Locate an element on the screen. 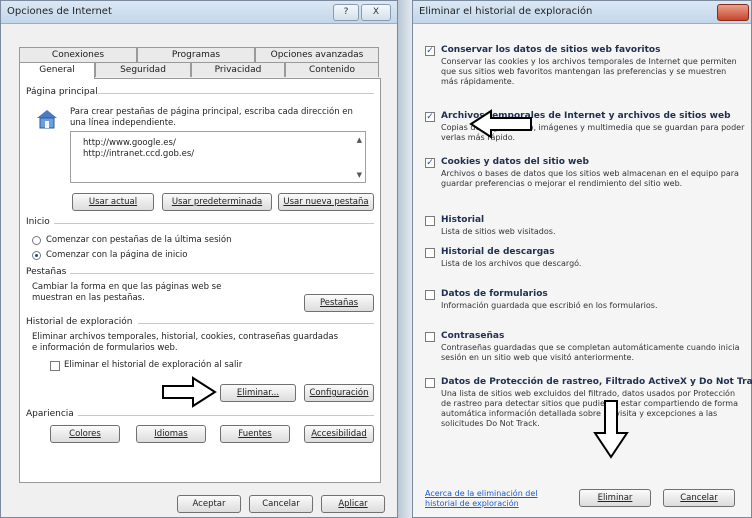  delete-on-exit-checkbox is located at coordinates (55, 366).